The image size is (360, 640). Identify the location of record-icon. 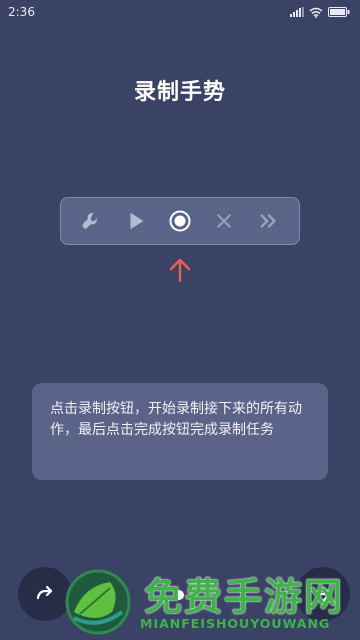
(180, 221).